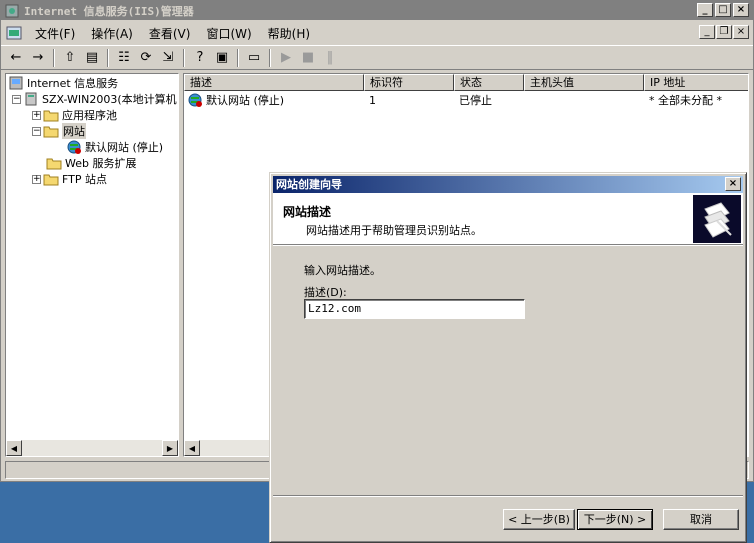  What do you see at coordinates (16, 83) in the screenshot?
I see `iis-icon` at bounding box center [16, 83].